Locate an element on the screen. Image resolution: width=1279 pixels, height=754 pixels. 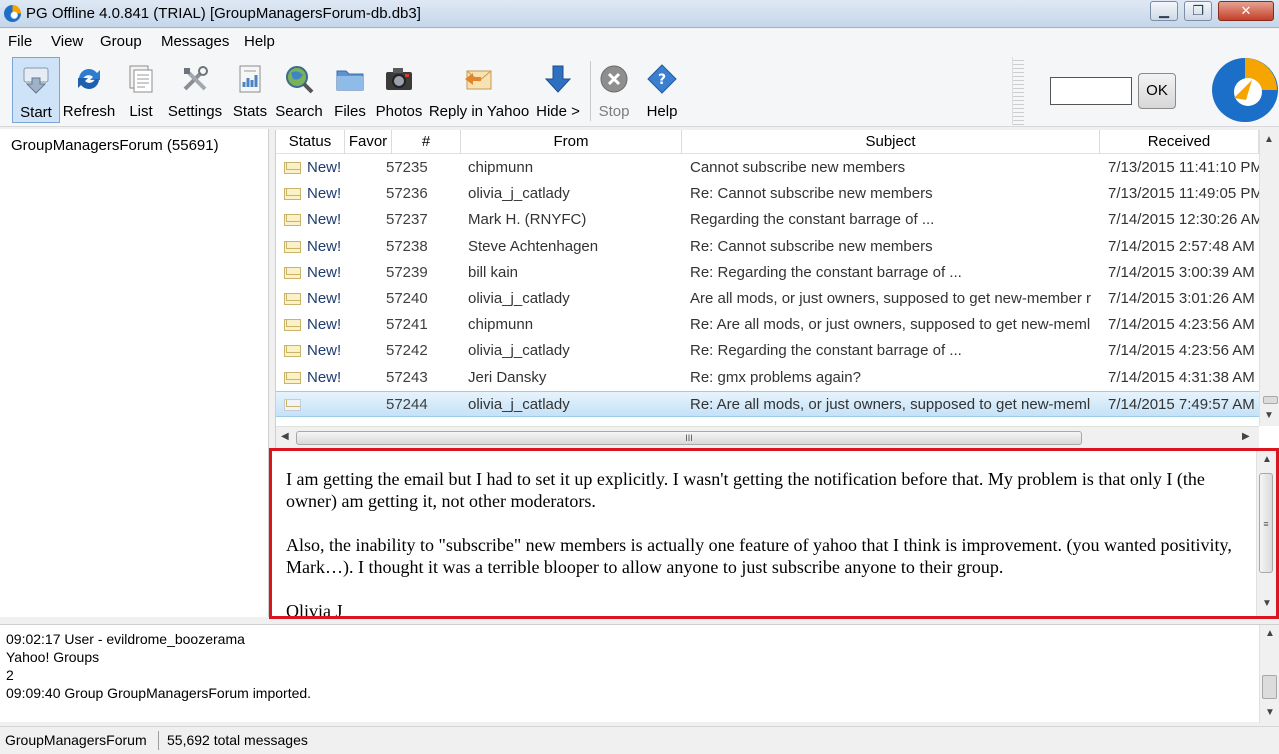
row-number: 57238 is located at coordinates (407, 246).